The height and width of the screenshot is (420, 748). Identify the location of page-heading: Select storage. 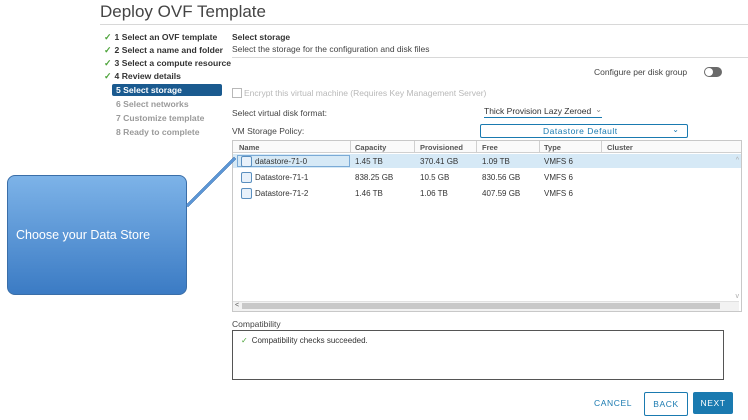
(261, 37).